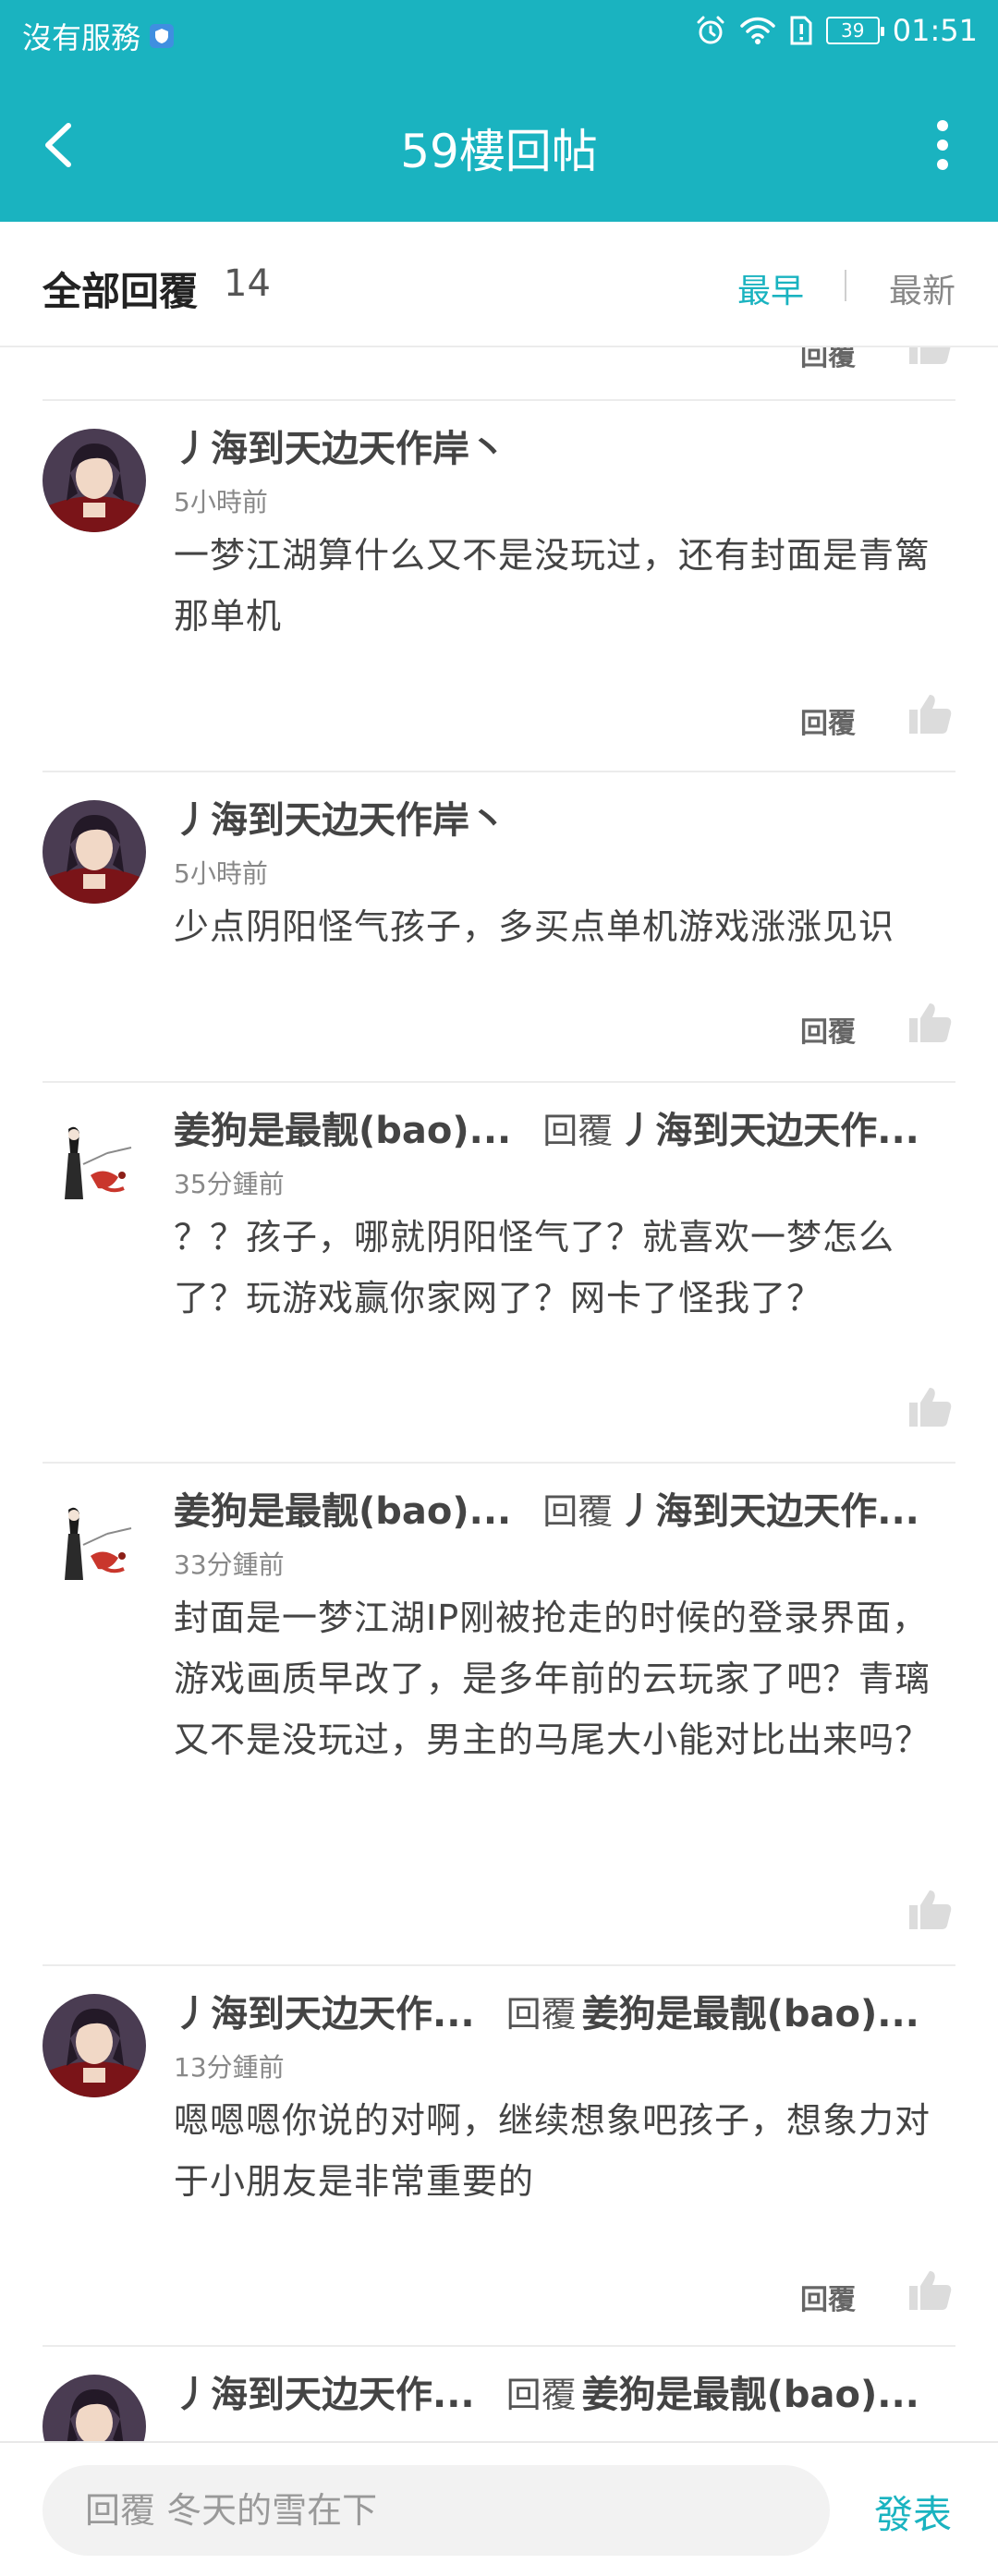 Image resolution: width=998 pixels, height=2576 pixels. I want to click on status-left: 沒有服務, so click(99, 36).